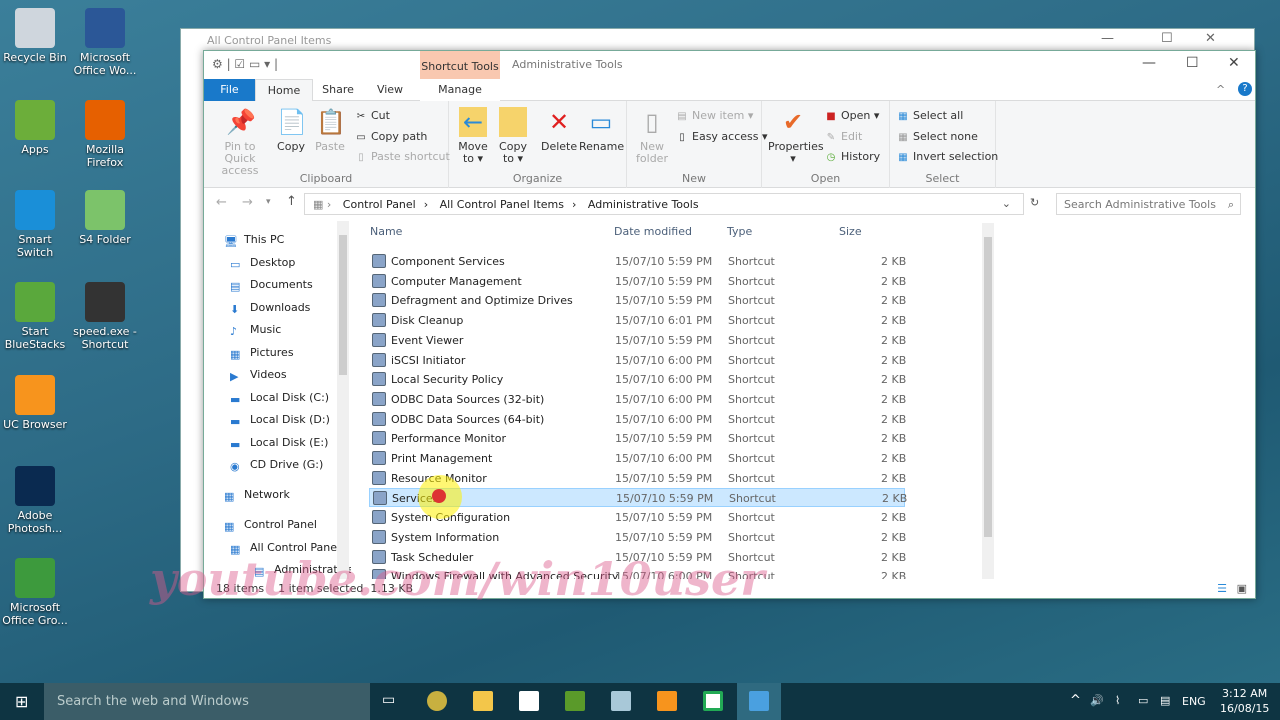 Image resolution: width=1280 pixels, height=720 pixels. What do you see at coordinates (460, 90) in the screenshot?
I see `tab-manage: Manage` at bounding box center [460, 90].